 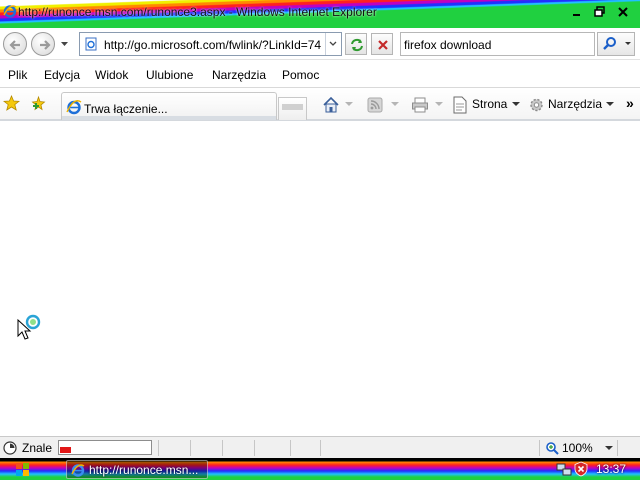 I want to click on search-input: firefox download, so click(x=497, y=44).